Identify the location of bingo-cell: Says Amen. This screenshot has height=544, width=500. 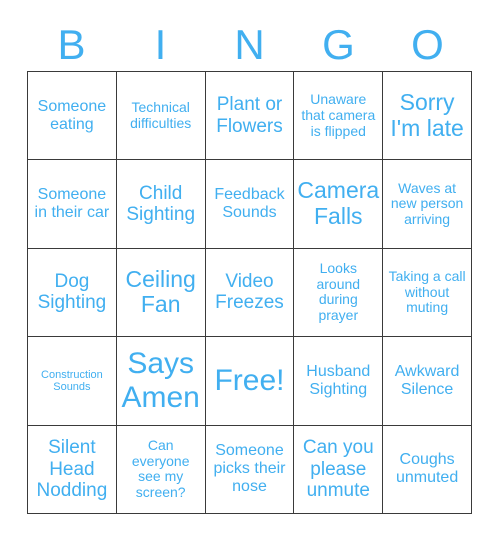
(161, 381).